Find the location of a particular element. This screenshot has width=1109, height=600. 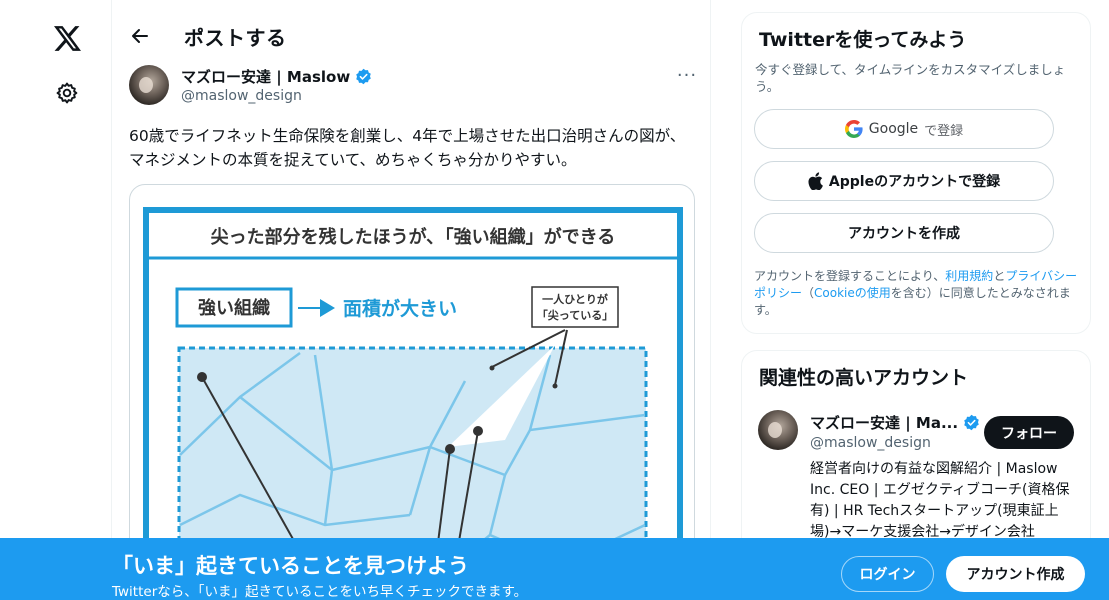

author-handle: @maslow_design is located at coordinates (241, 96).